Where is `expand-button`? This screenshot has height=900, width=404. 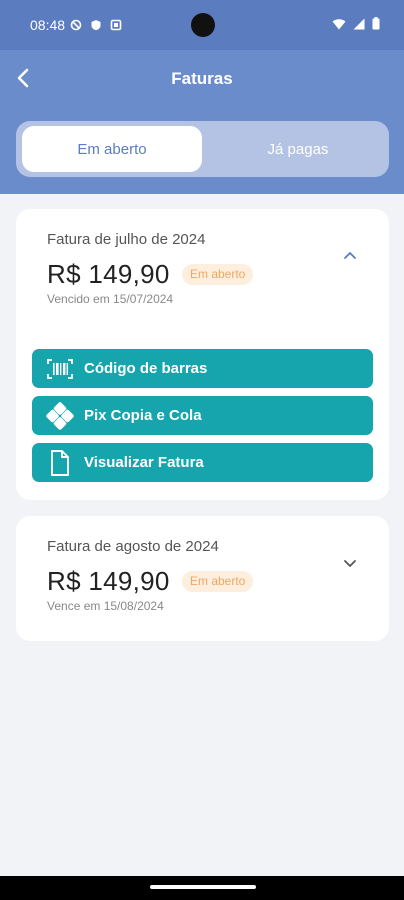 expand-button is located at coordinates (350, 563).